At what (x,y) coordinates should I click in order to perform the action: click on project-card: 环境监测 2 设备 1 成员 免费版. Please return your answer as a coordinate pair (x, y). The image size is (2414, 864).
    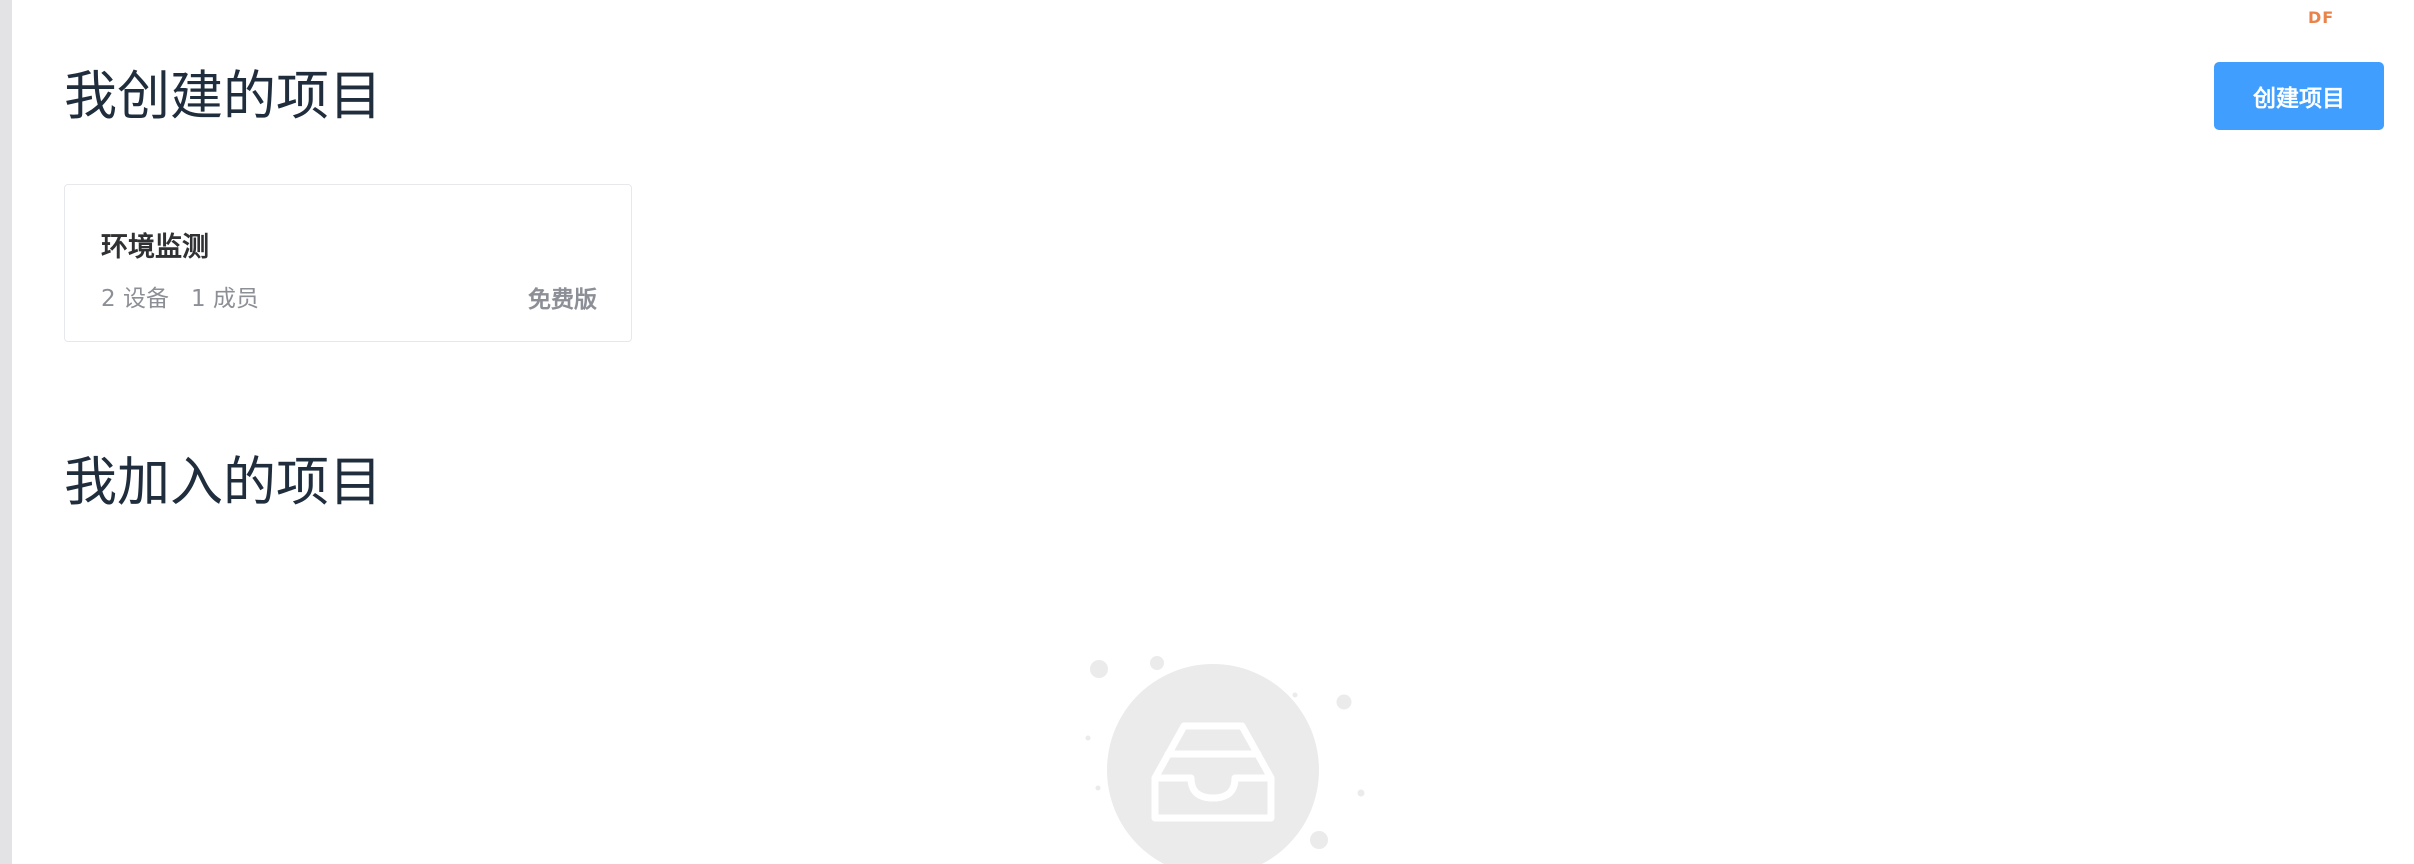
    Looking at the image, I should click on (348, 263).